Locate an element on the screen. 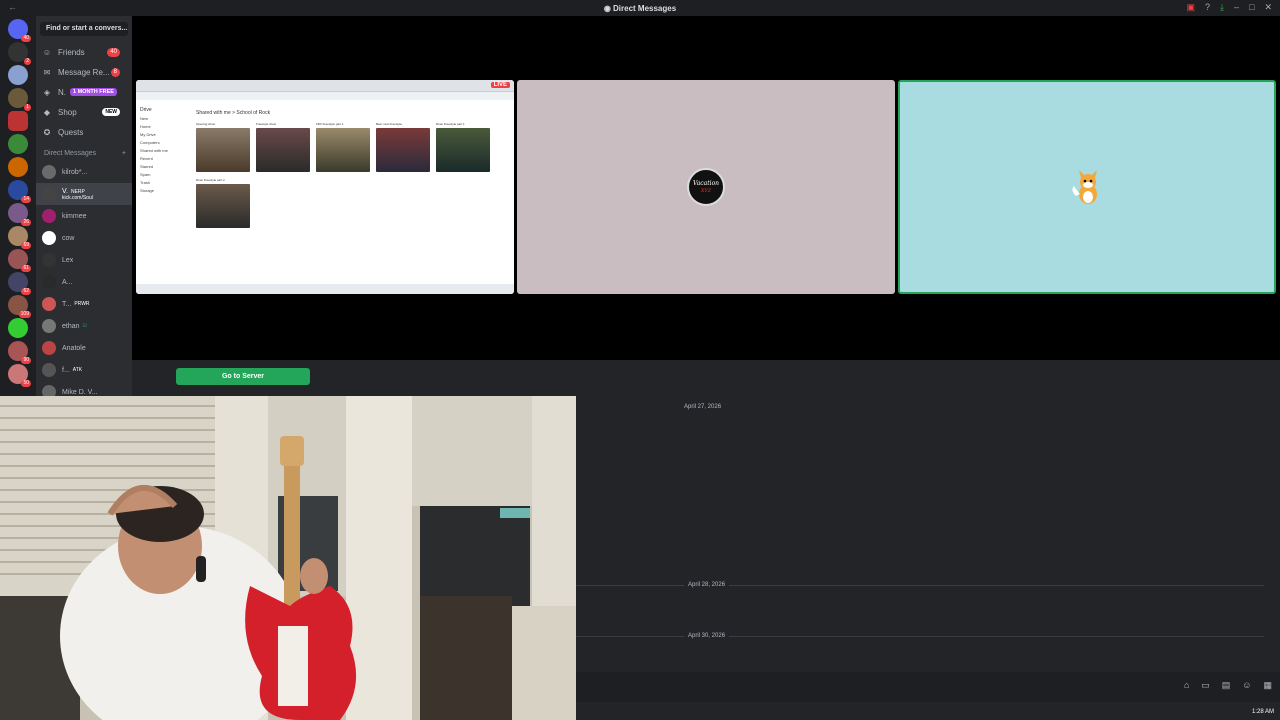 Image resolution: width=1280 pixels, height=720 pixels. drive-file: Opening show is located at coordinates (223, 147).